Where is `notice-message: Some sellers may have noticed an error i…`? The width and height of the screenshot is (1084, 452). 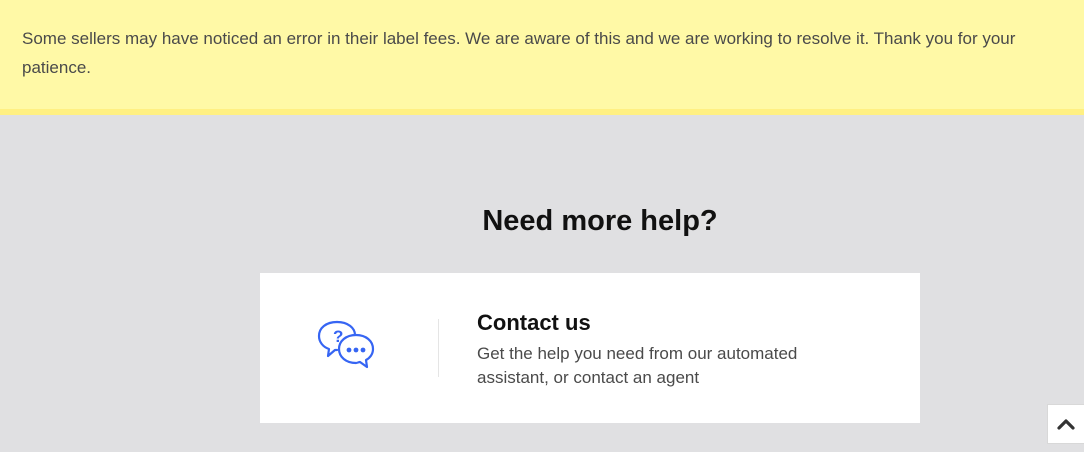 notice-message: Some sellers may have noticed an error i… is located at coordinates (519, 53).